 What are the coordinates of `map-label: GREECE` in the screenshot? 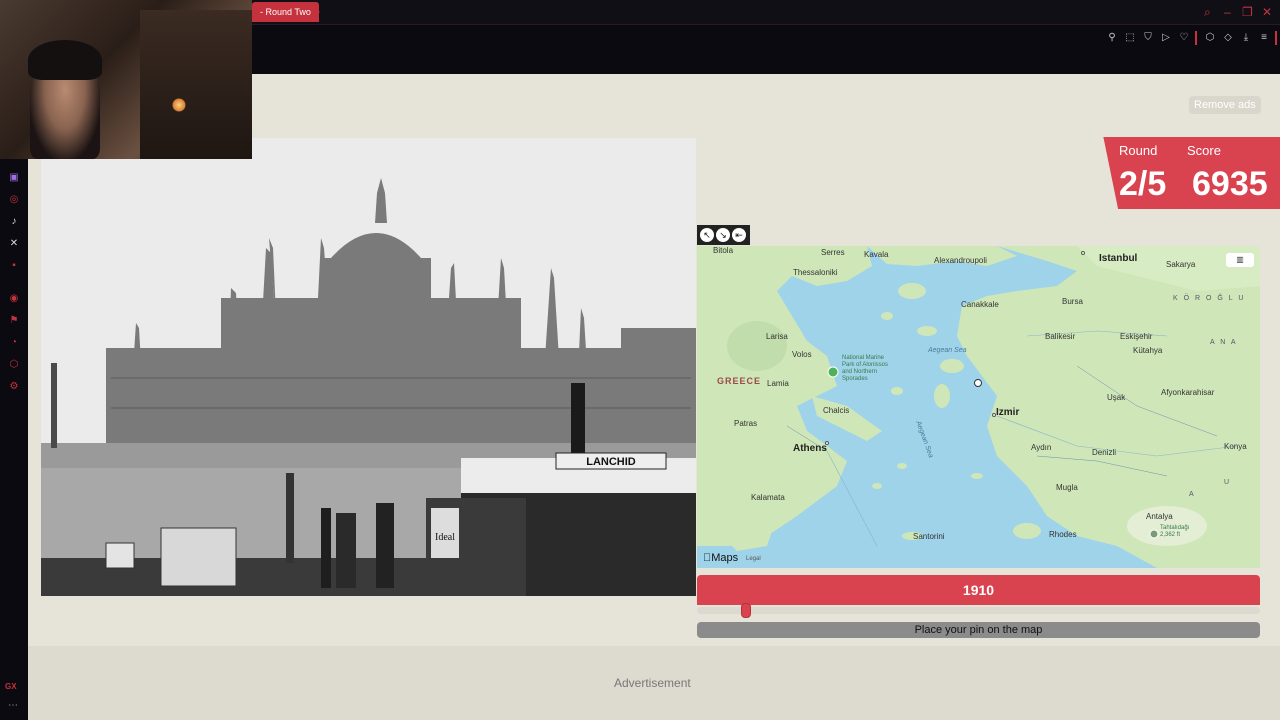 It's located at (739, 381).